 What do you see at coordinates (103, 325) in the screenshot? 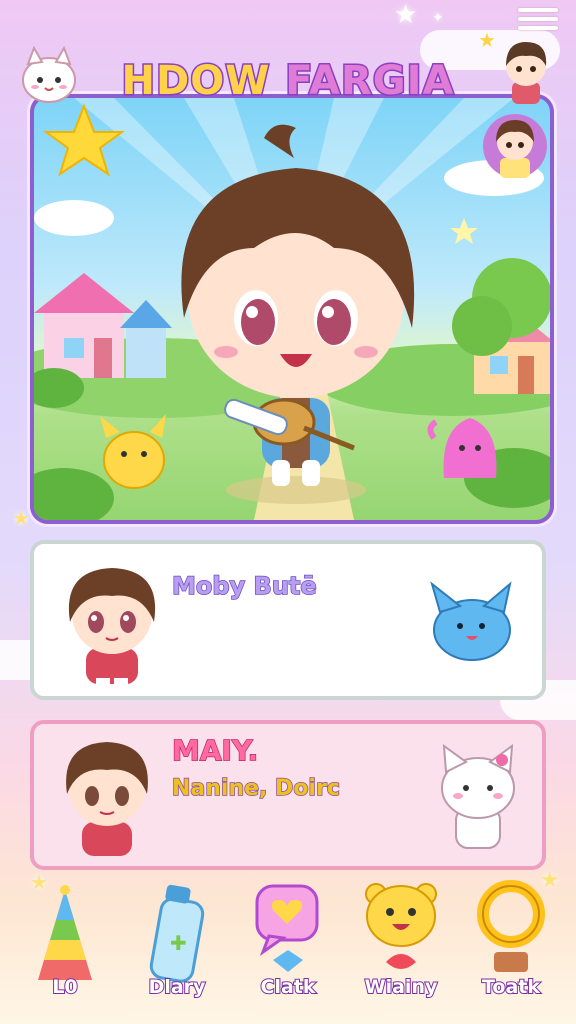
I see `house-left` at bounding box center [103, 325].